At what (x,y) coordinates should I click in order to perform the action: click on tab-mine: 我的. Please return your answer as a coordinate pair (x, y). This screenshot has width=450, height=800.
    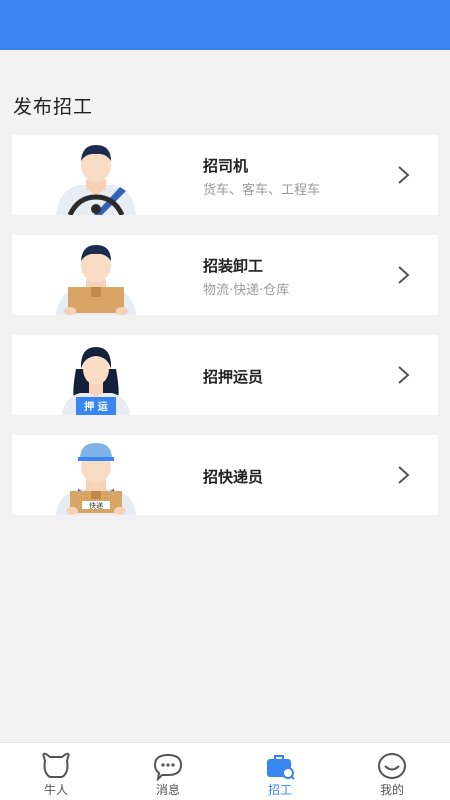
    Looking at the image, I should click on (392, 771).